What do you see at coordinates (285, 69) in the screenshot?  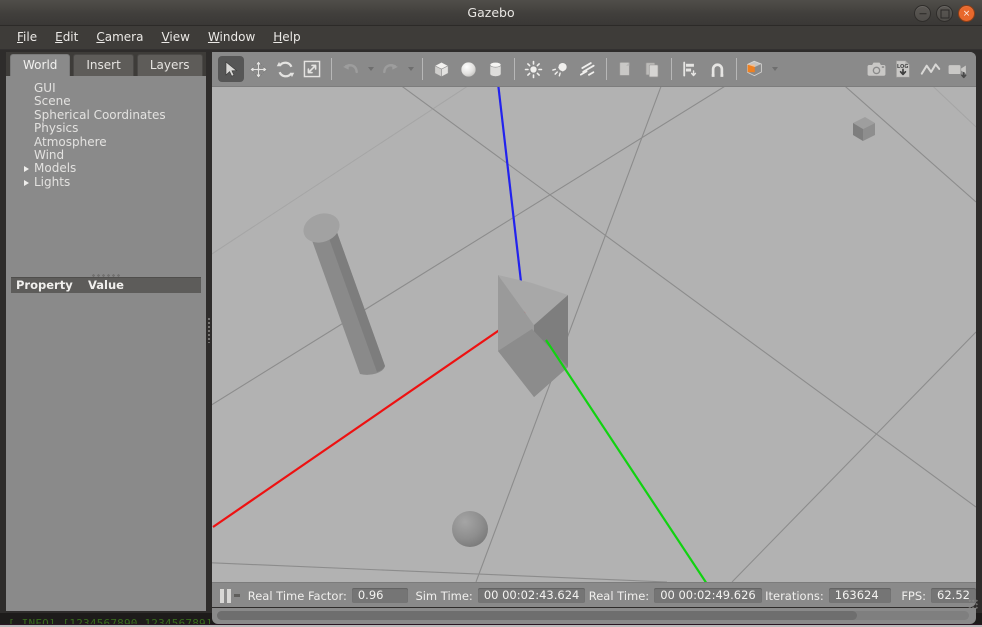 I see `rotate-mode-button` at bounding box center [285, 69].